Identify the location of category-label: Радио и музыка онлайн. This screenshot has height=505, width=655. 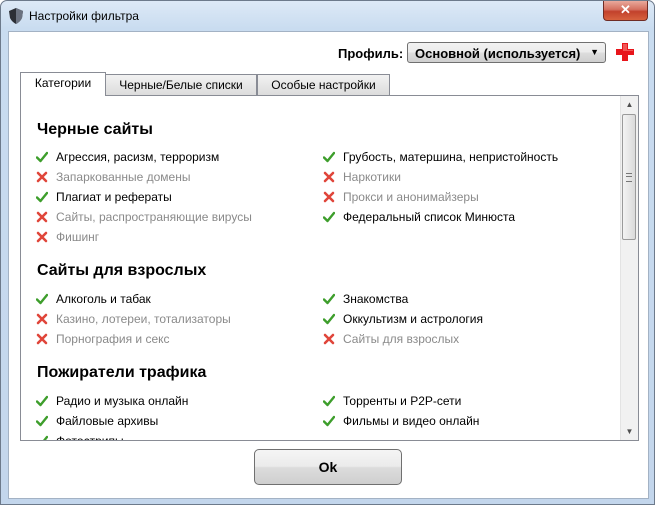
(122, 401).